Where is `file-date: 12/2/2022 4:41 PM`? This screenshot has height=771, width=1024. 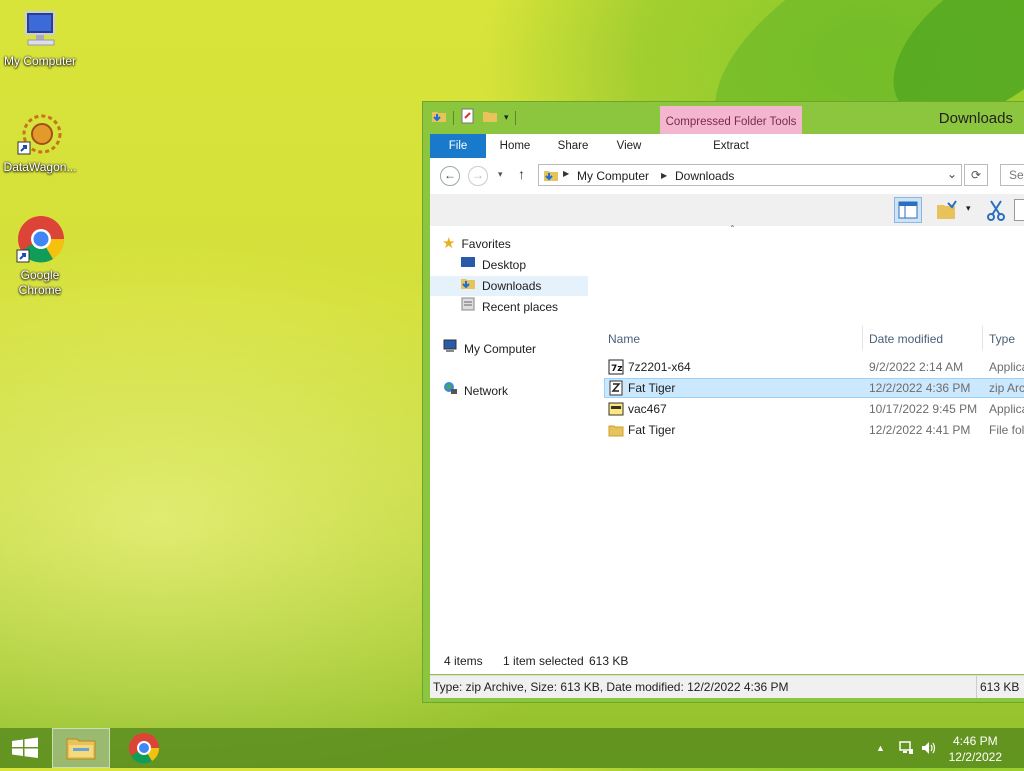
file-date: 12/2/2022 4:41 PM is located at coordinates (920, 430).